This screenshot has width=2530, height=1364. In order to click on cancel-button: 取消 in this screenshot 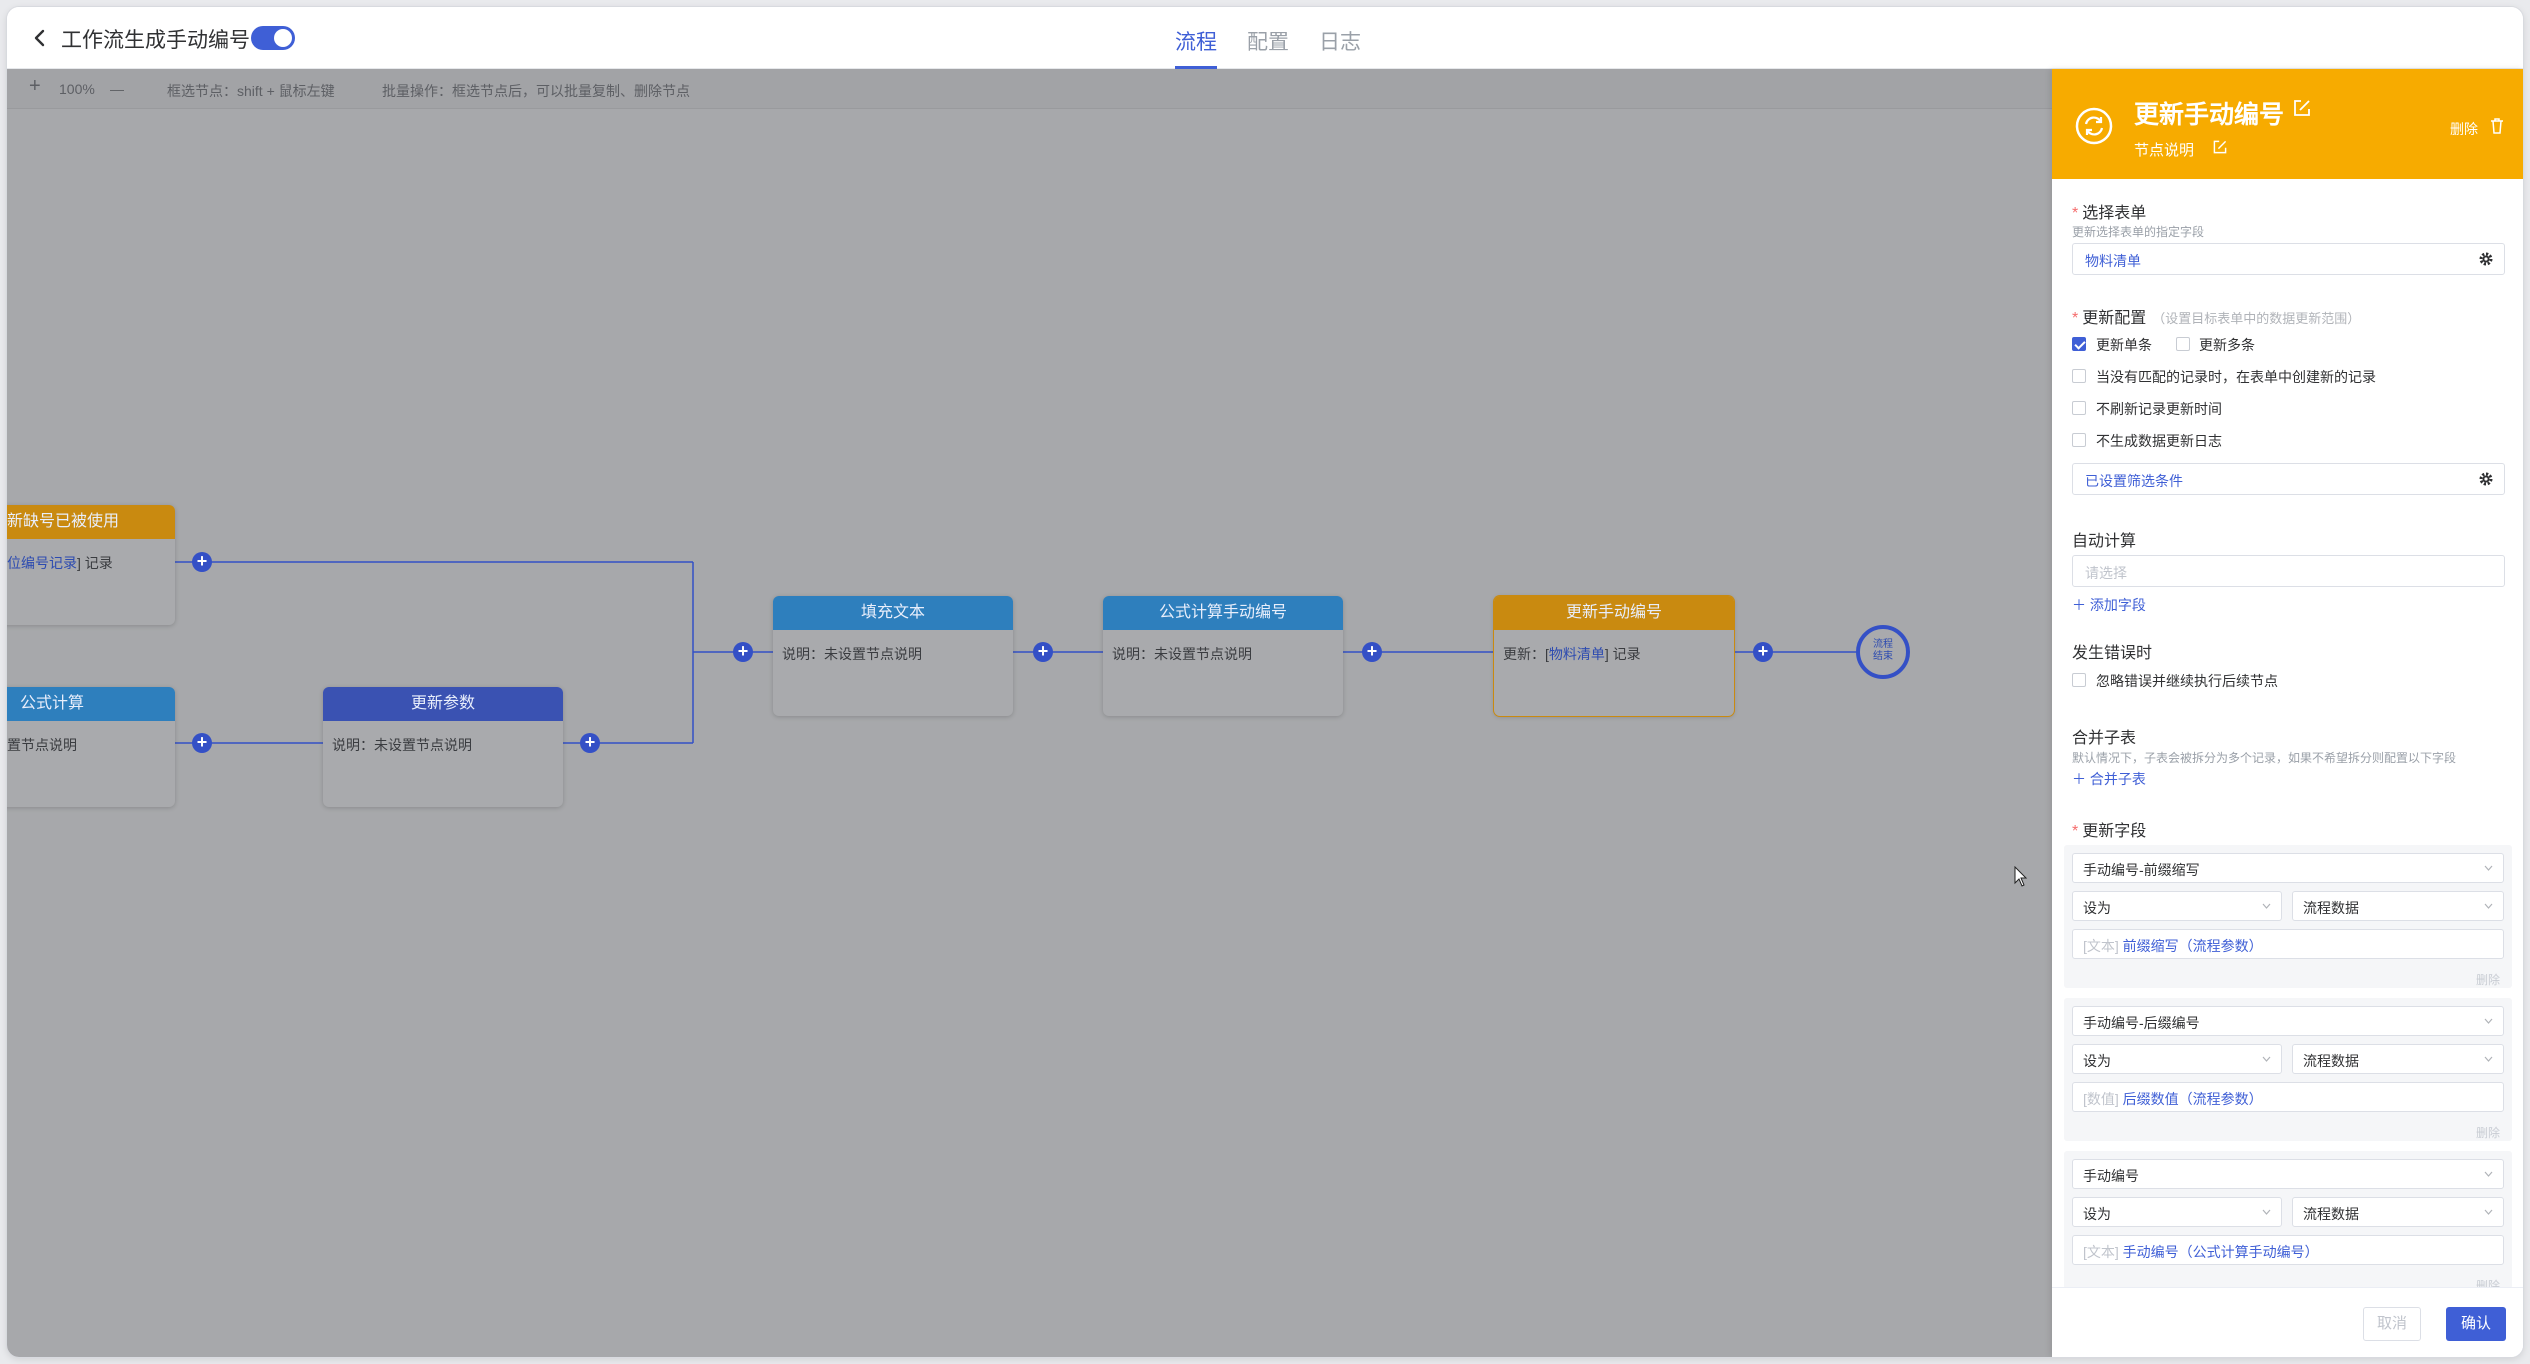, I will do `click(2392, 1324)`.